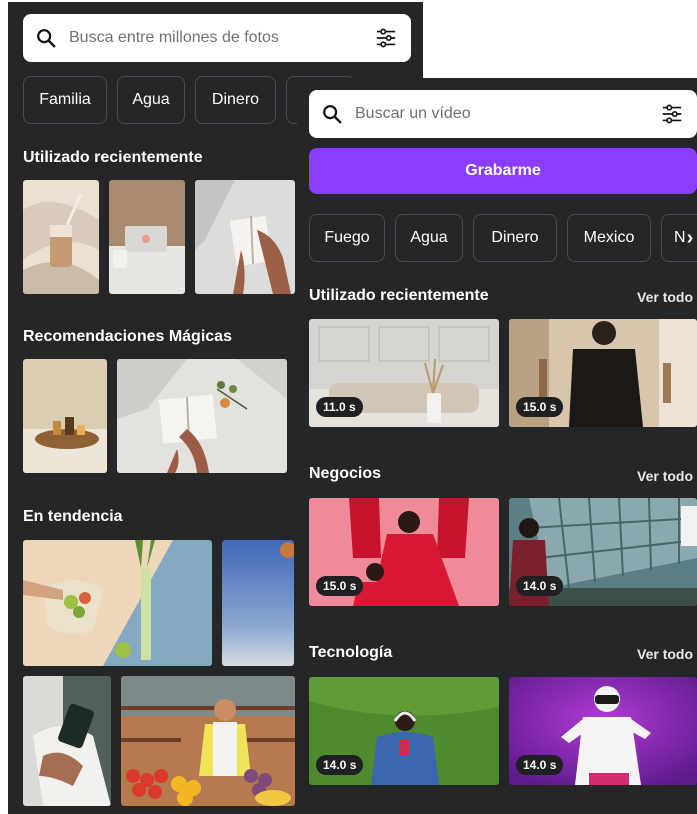 Image resolution: width=697 pixels, height=814 pixels. Describe the element at coordinates (503, 114) in the screenshot. I see `video-search-bar: Buscar un vídeo` at that location.